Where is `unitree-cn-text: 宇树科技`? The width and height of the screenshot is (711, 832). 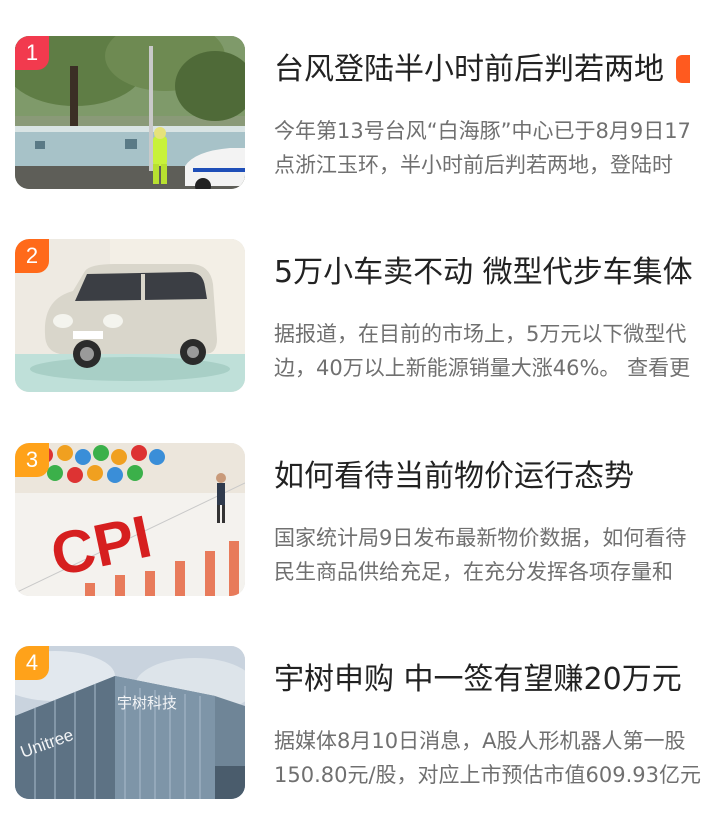
unitree-cn-text: 宇树科技 is located at coordinates (147, 703).